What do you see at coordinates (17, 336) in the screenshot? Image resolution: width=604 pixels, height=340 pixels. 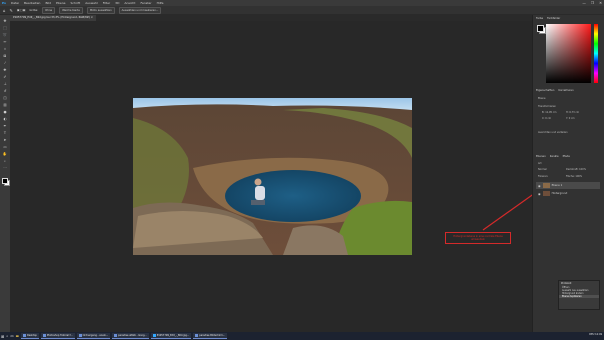 I see `folder-icon: ▬` at bounding box center [17, 336].